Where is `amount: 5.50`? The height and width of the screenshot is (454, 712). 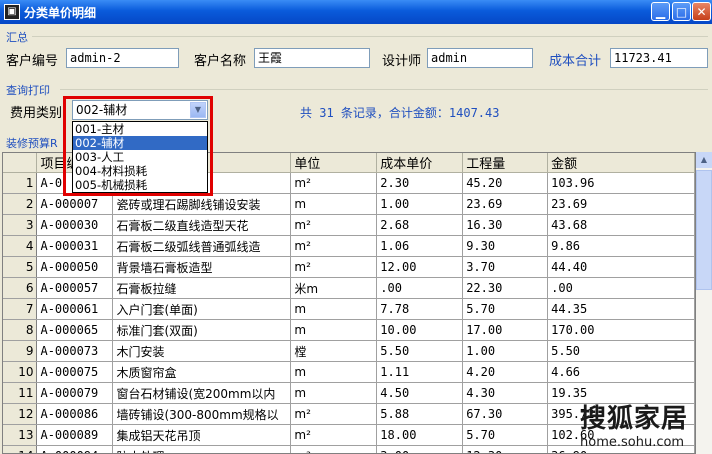 amount: 5.50 is located at coordinates (621, 351).